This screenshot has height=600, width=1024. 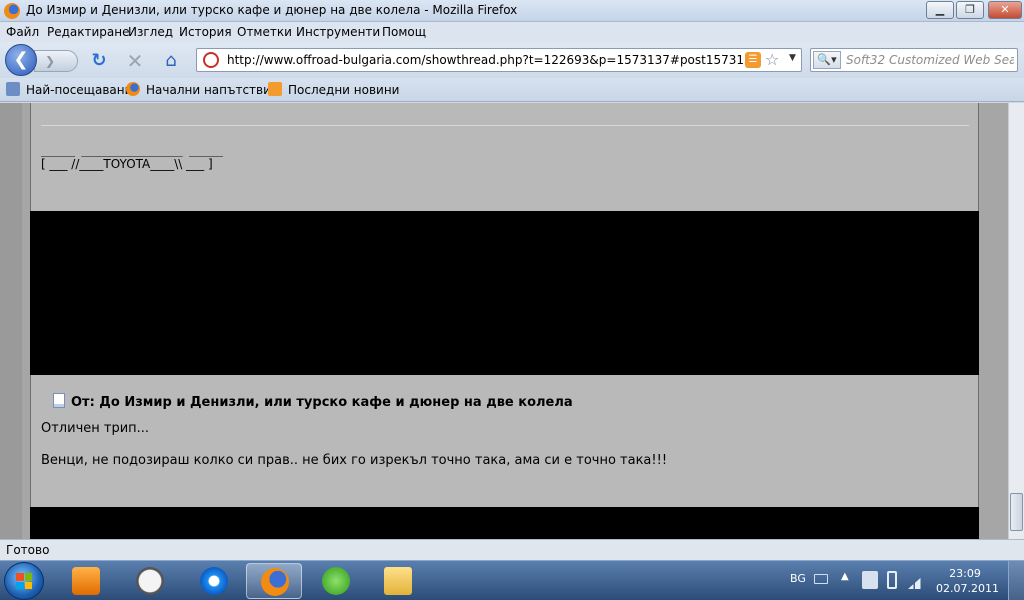 What do you see at coordinates (79, 90) in the screenshot?
I see `bookmark-label: Най-посещавани` at bounding box center [79, 90].